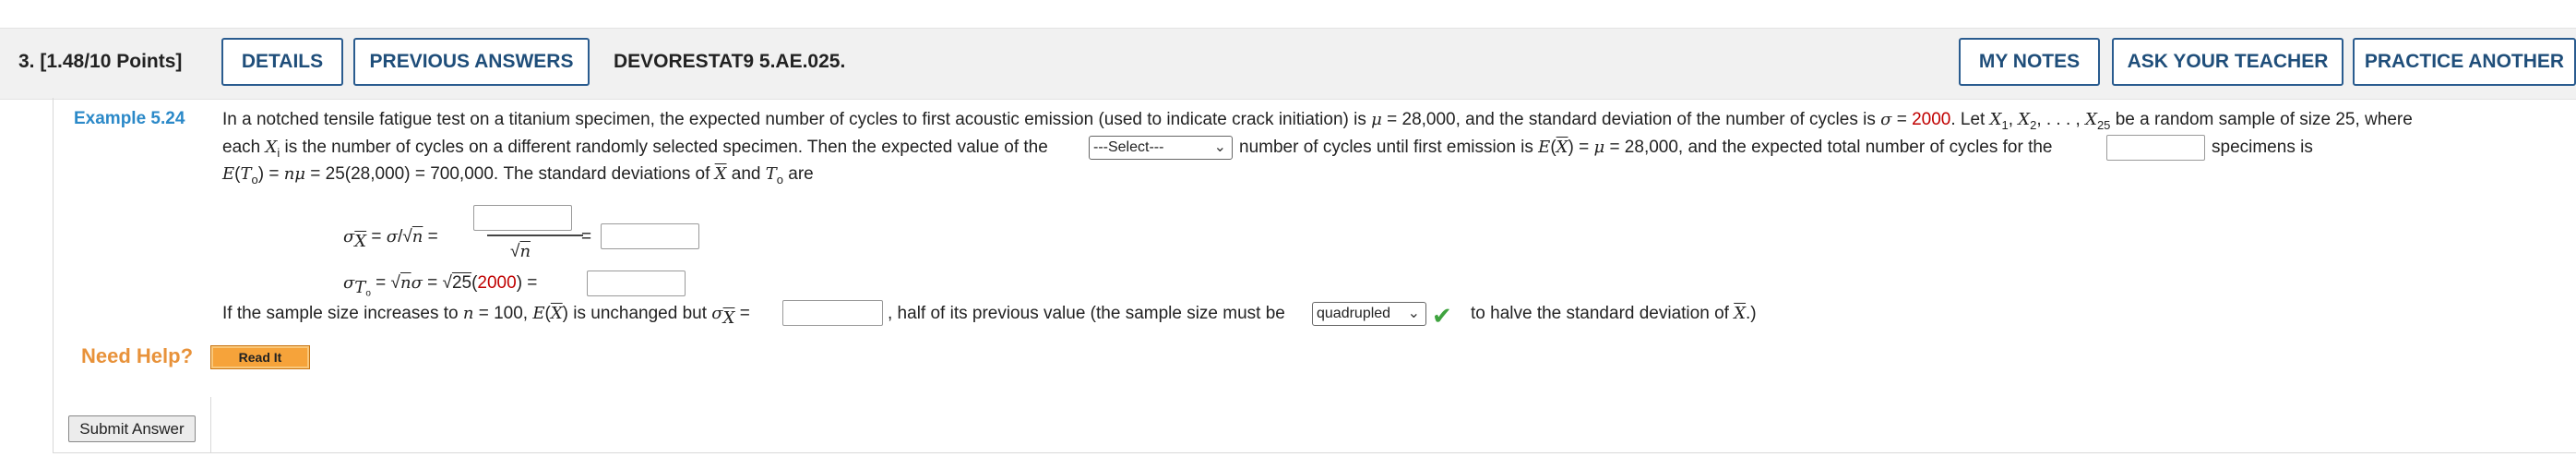 The image size is (2576, 469). What do you see at coordinates (1386, 147) in the screenshot?
I see `problem-text-2c: number of cycles until first emission is` at bounding box center [1386, 147].